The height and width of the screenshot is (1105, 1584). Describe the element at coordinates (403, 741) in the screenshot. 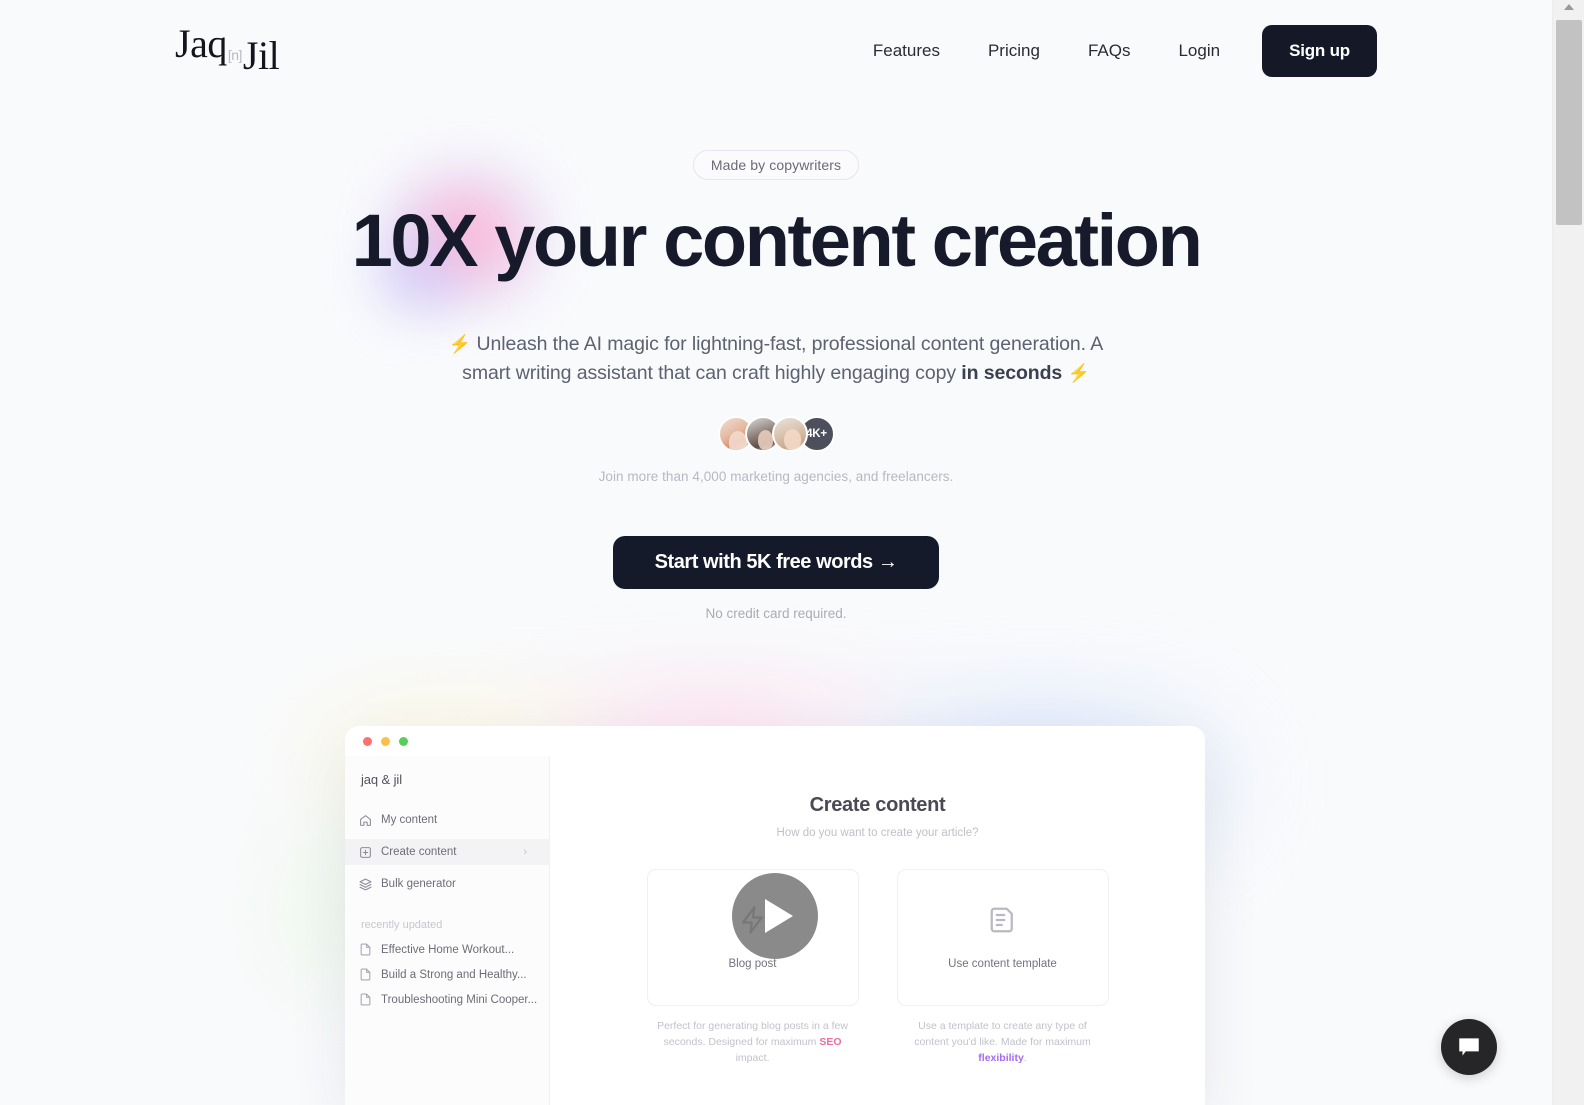

I see `maximize-window-dot-icon` at that location.